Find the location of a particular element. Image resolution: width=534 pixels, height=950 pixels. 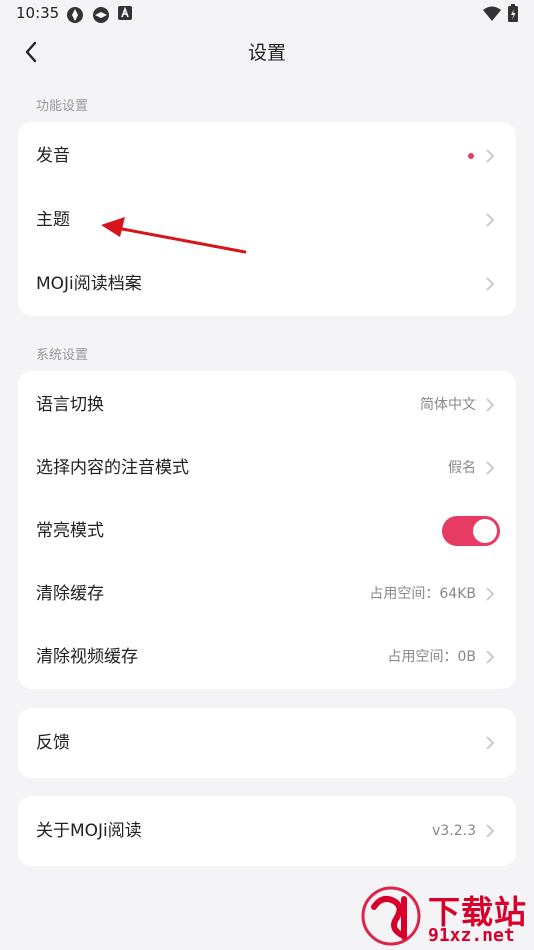

row-label: 反馈 is located at coordinates (53, 743).